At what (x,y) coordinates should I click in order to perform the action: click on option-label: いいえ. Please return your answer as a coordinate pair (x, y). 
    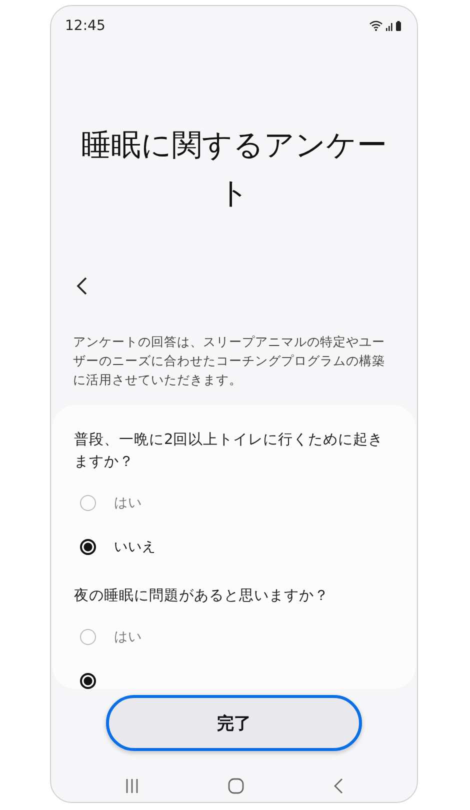
    Looking at the image, I should click on (135, 547).